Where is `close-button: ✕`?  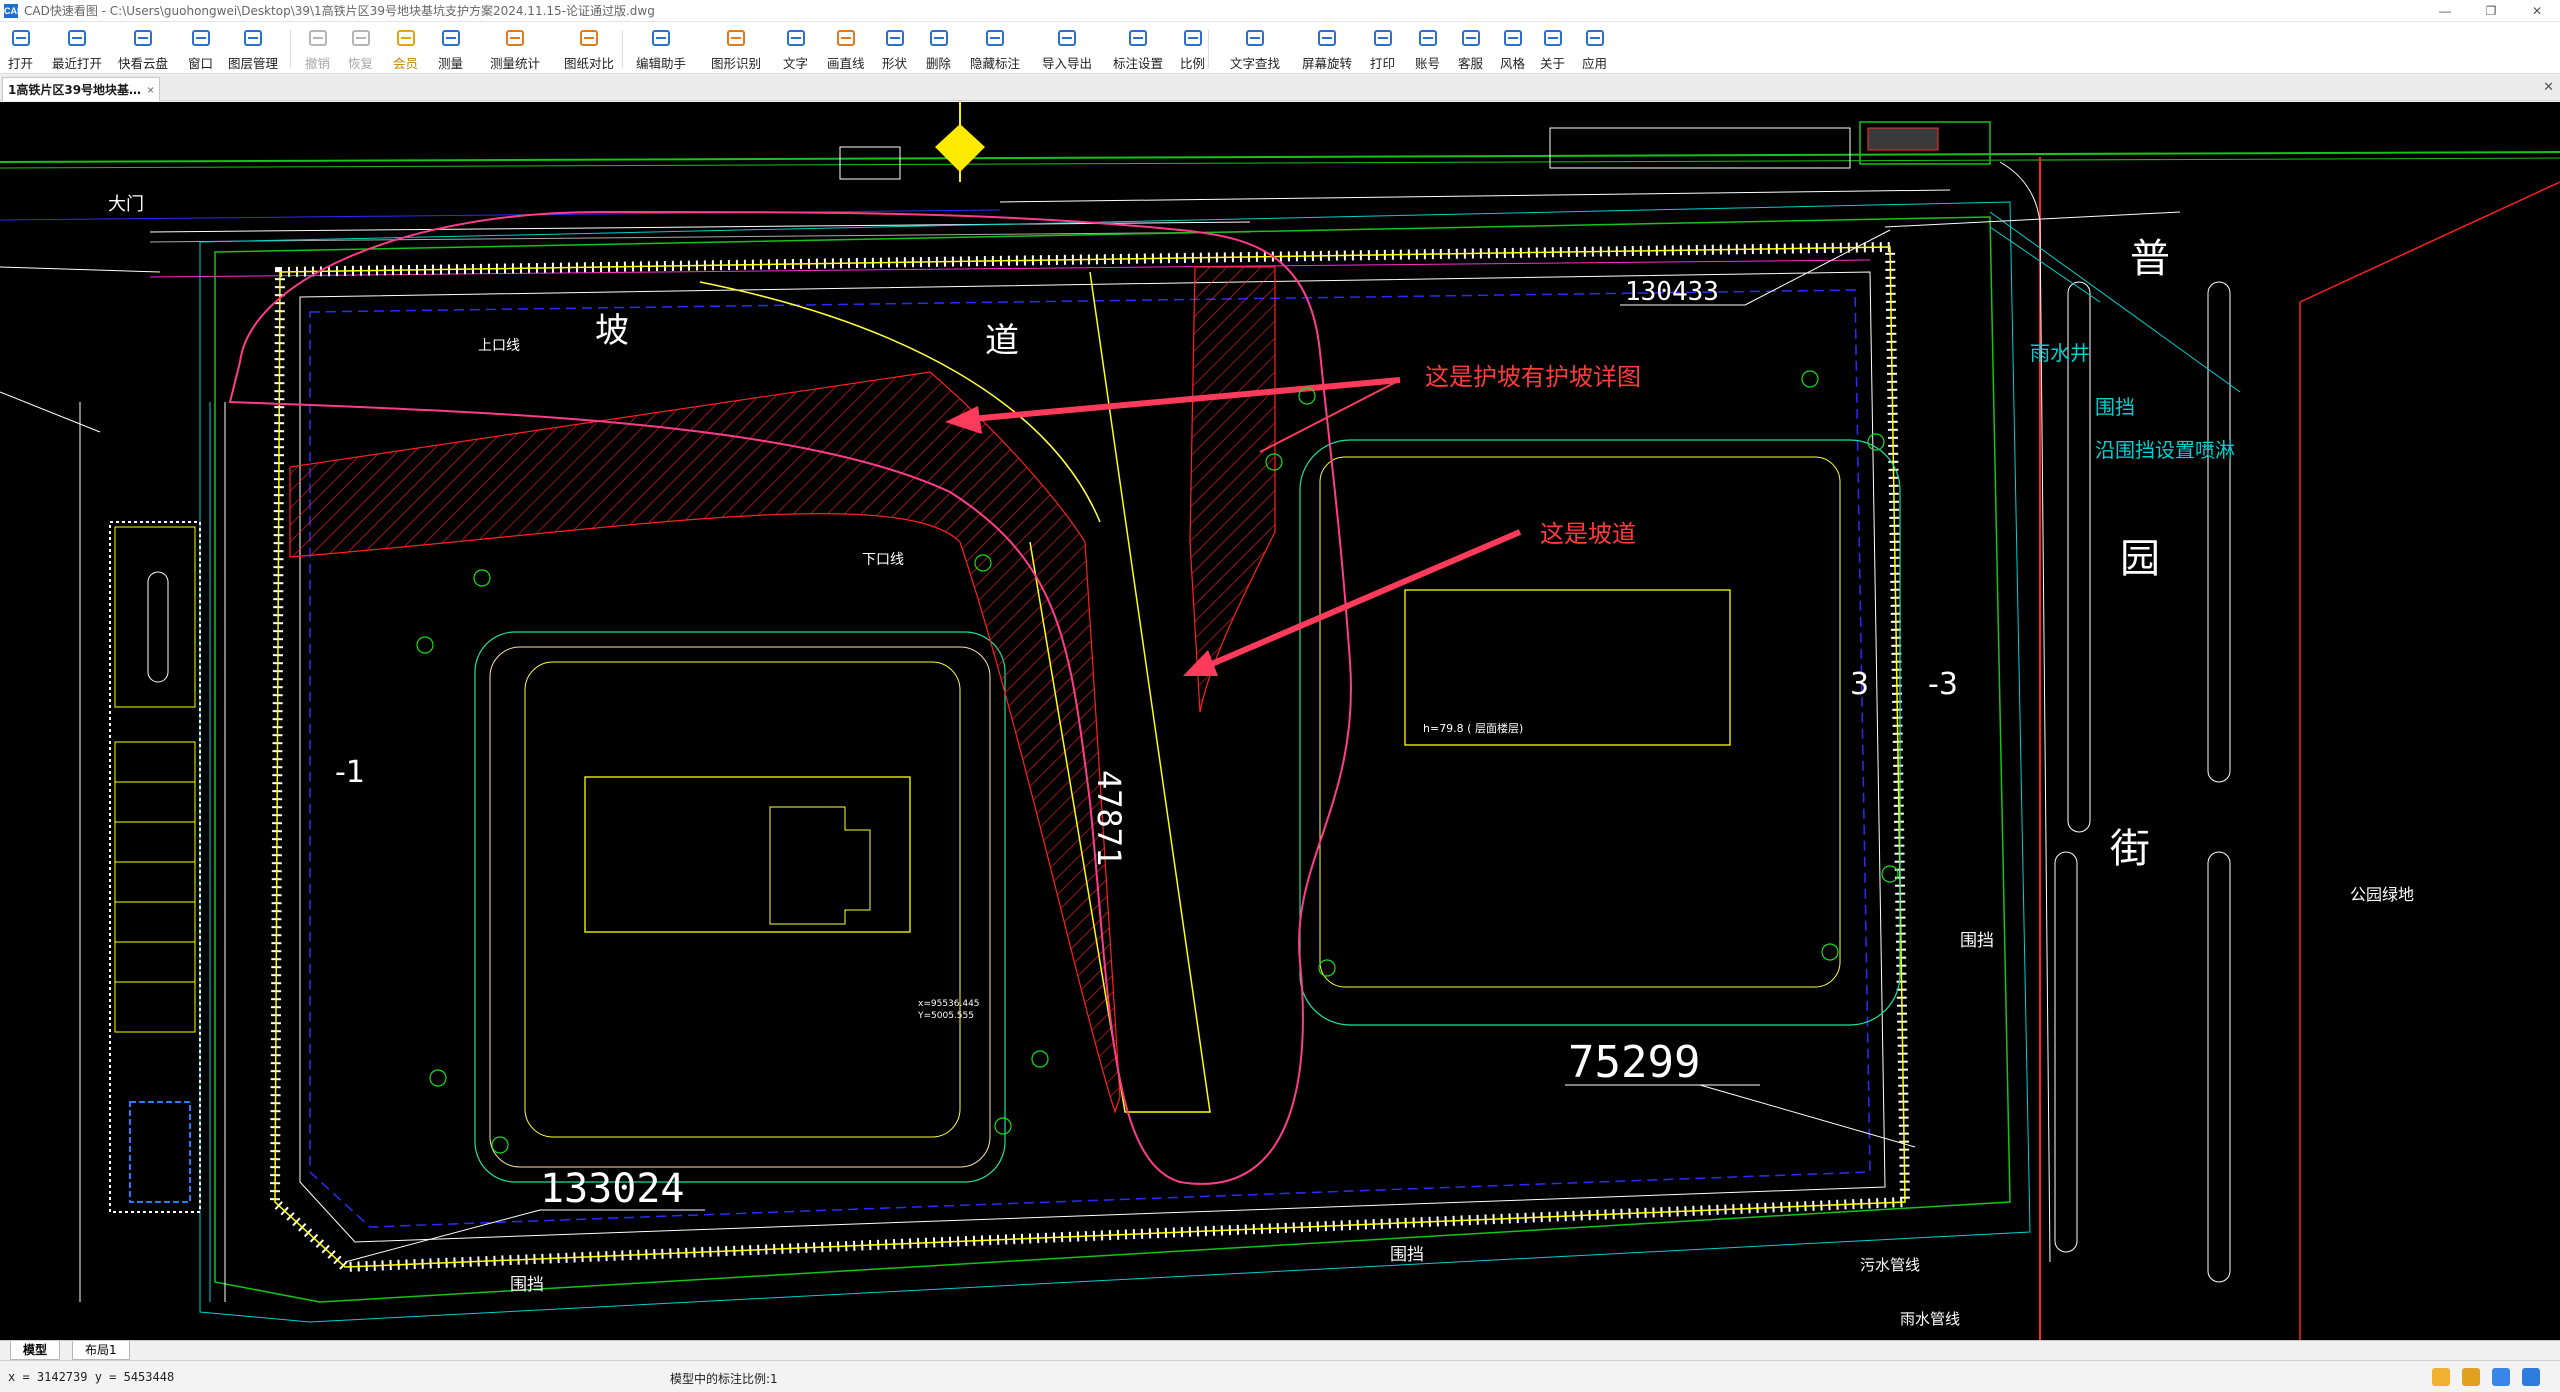
close-button: ✕ is located at coordinates (2537, 11).